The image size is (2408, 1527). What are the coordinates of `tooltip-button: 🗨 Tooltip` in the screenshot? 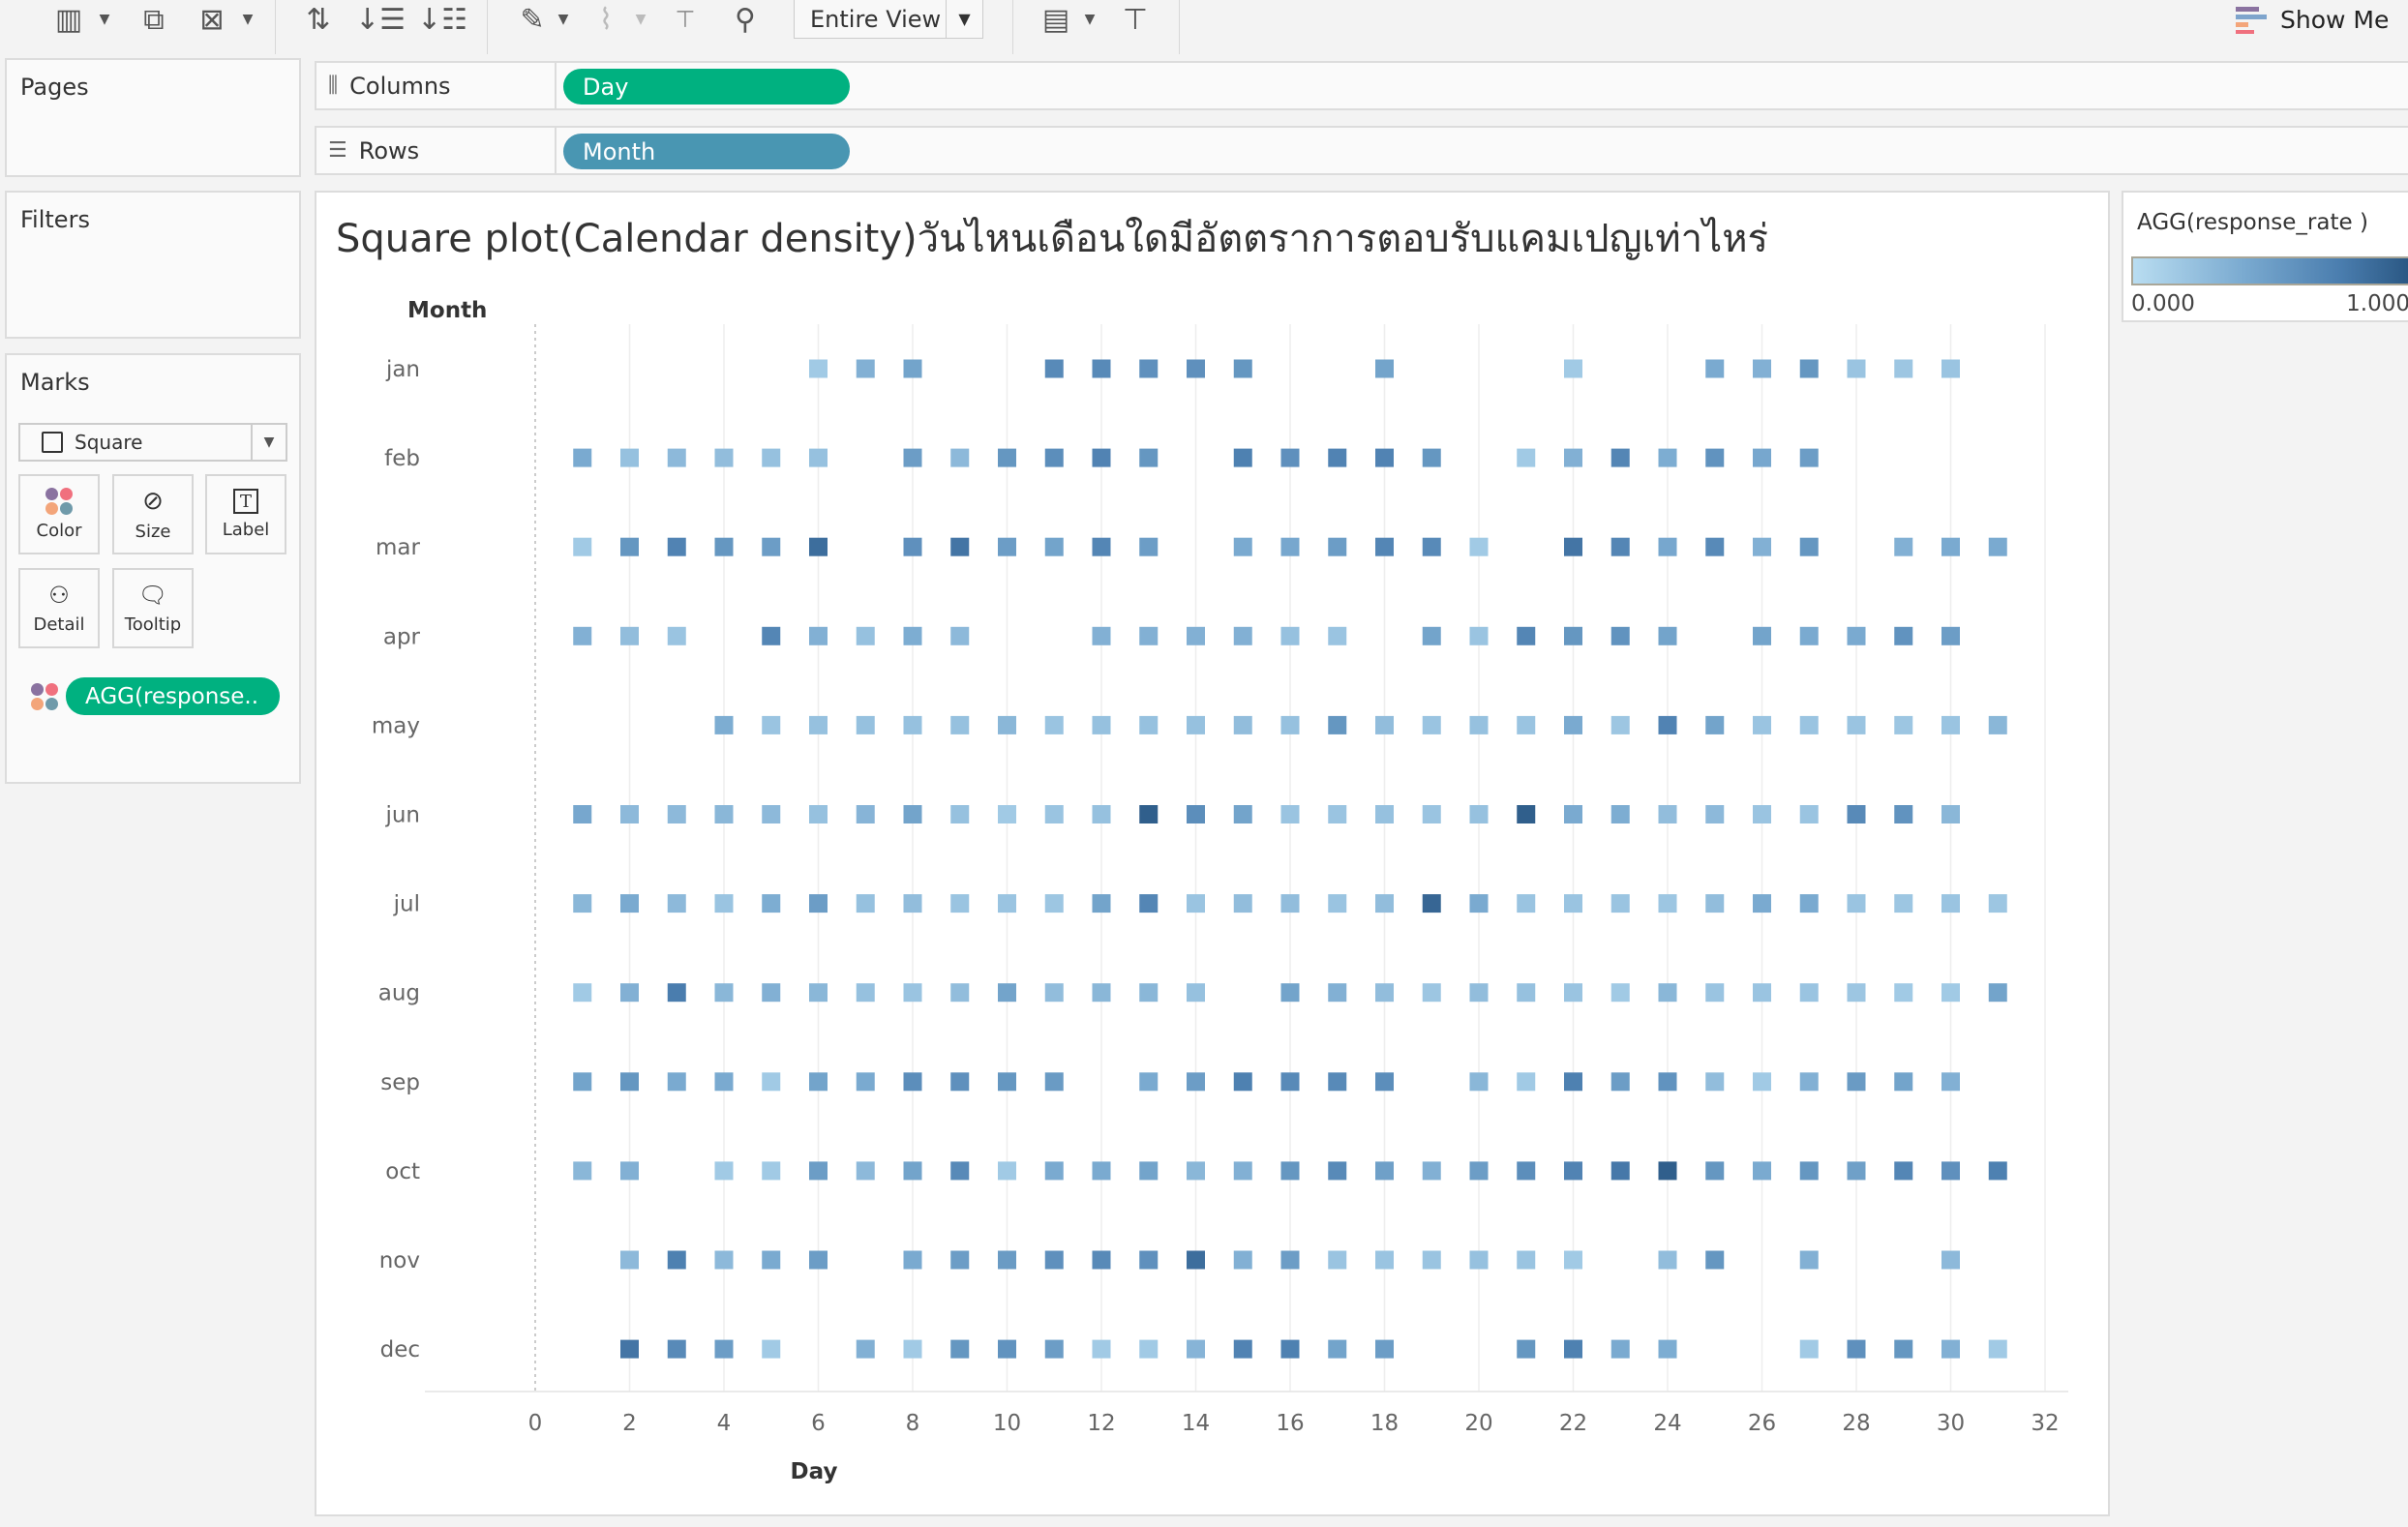 It's located at (153, 608).